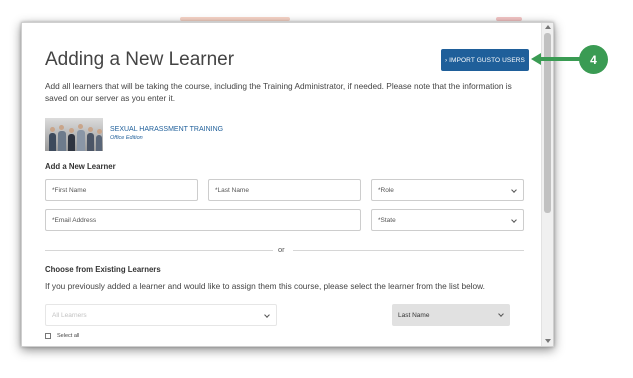 The height and width of the screenshot is (378, 633). What do you see at coordinates (103, 269) in the screenshot?
I see `existing-learners-heading: Choose from Existing Learners` at bounding box center [103, 269].